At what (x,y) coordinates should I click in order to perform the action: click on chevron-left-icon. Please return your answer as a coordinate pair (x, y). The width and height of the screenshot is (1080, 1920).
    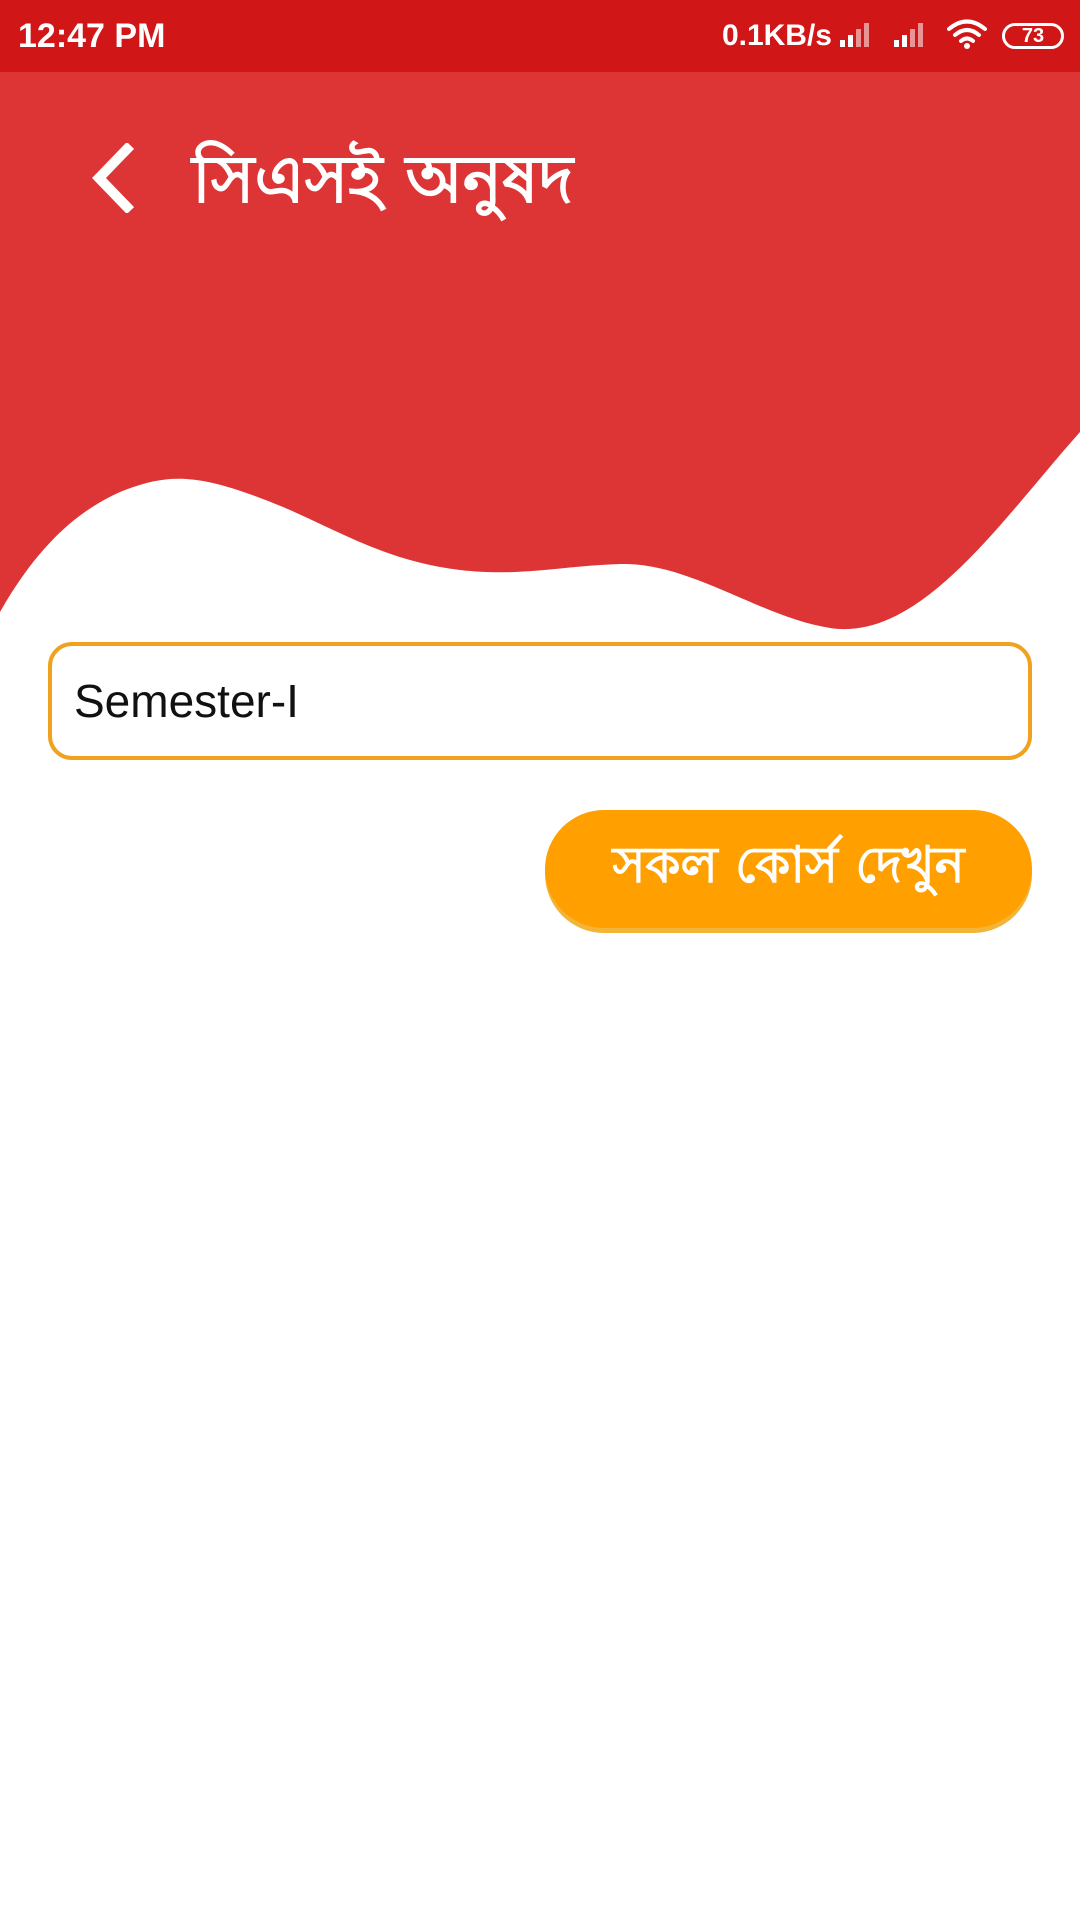
    Looking at the image, I should click on (113, 178).